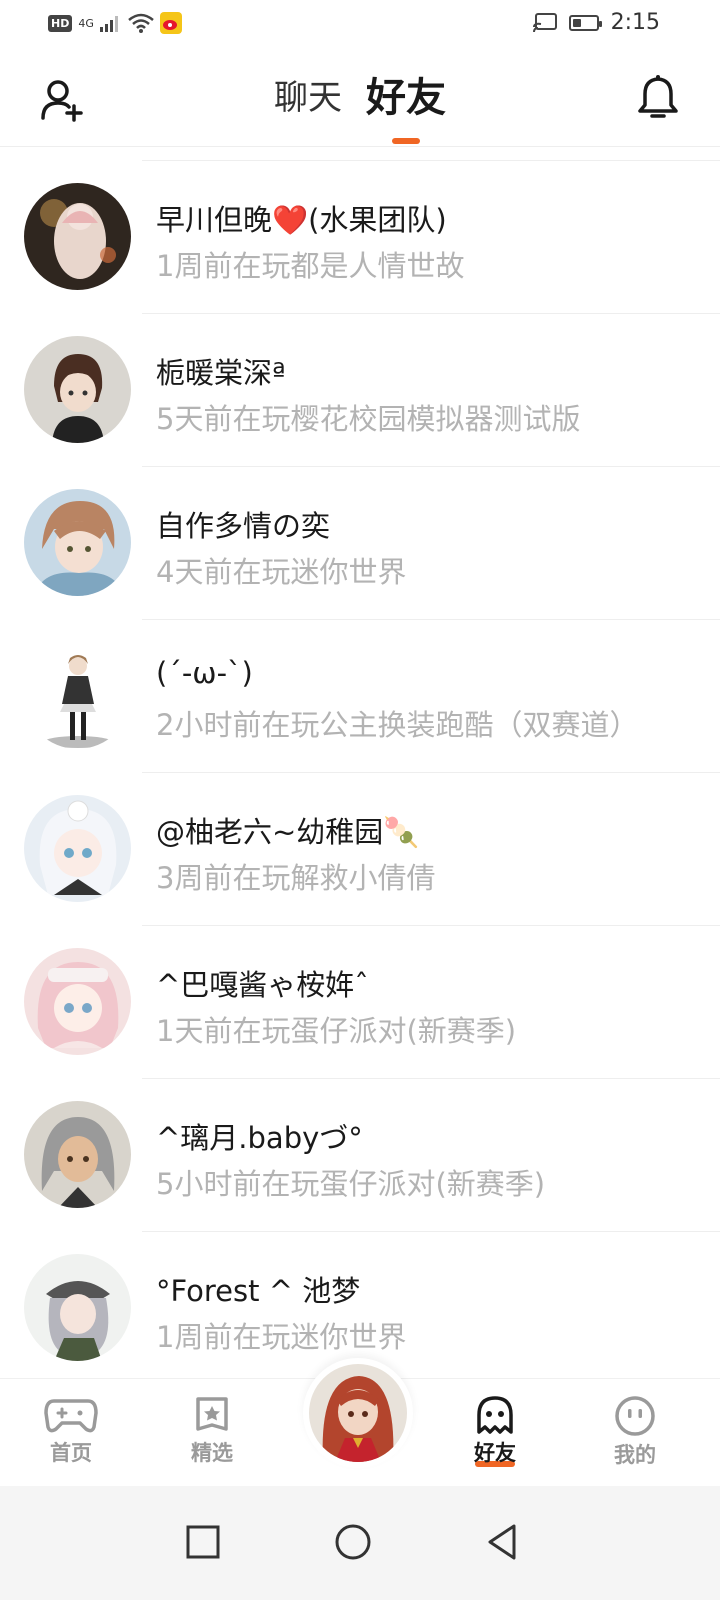 The width and height of the screenshot is (720, 1600). I want to click on home-button, so click(353, 1542).